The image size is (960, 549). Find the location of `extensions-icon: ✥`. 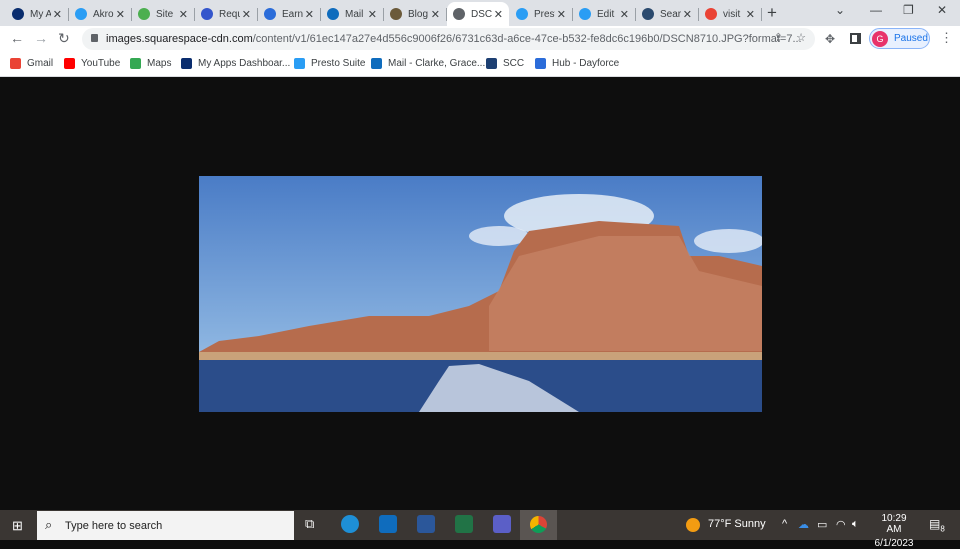

extensions-icon: ✥ is located at coordinates (830, 39).